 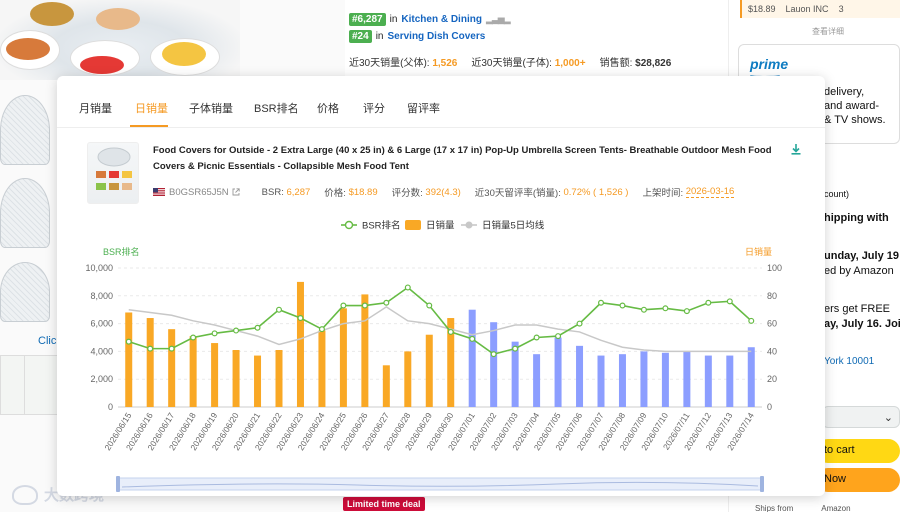 What do you see at coordinates (298, 192) in the screenshot?
I see `bsr-value: 6,287` at bounding box center [298, 192].